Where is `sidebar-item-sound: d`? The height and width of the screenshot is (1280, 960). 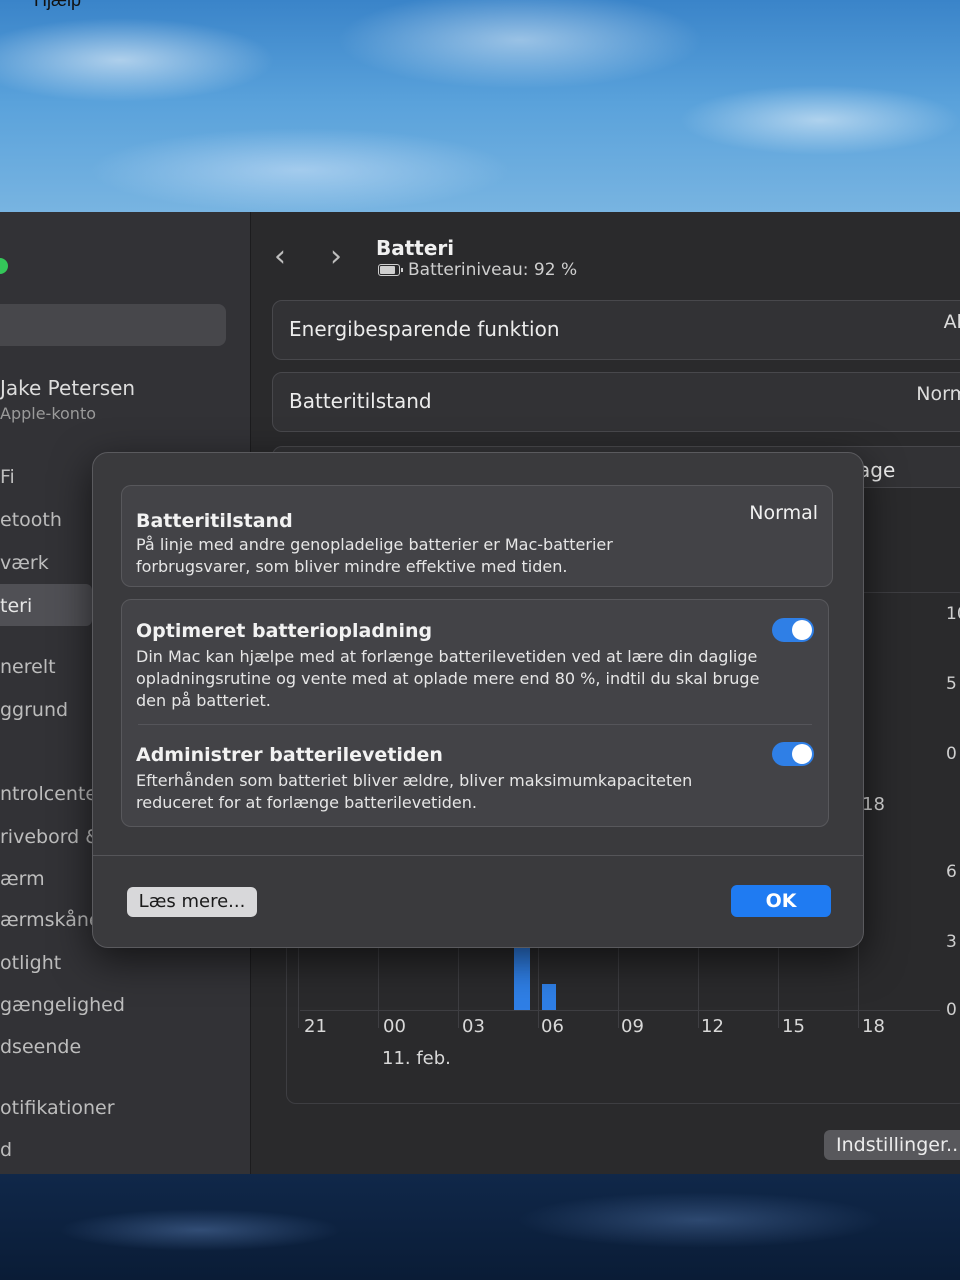
sidebar-item-sound: d is located at coordinates (6, 1150).